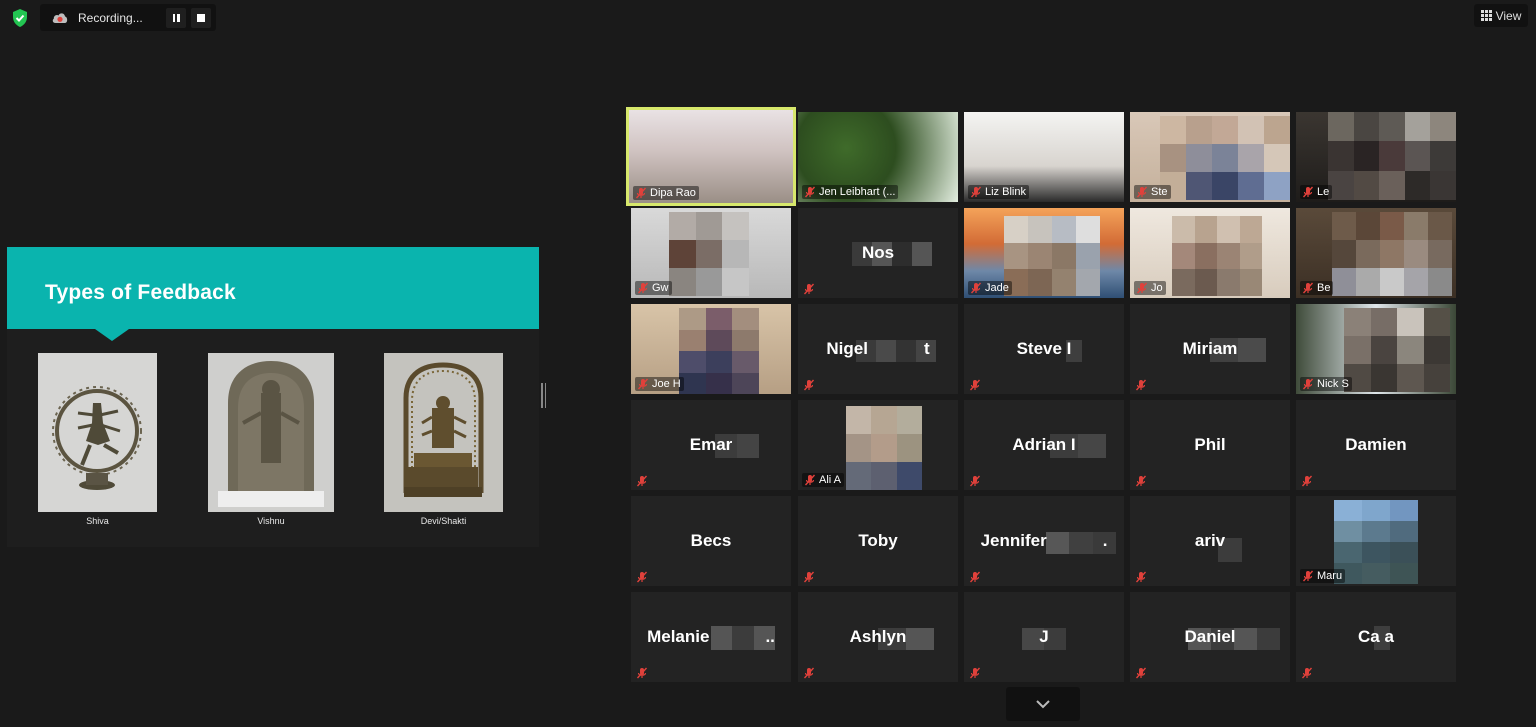  I want to click on participant-name: Ashlyn, so click(878, 637).